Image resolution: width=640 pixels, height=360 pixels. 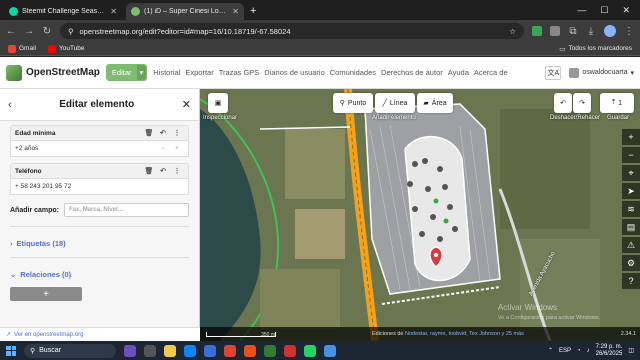 I want to click on nav-link: Exportar, so click(x=199, y=72).